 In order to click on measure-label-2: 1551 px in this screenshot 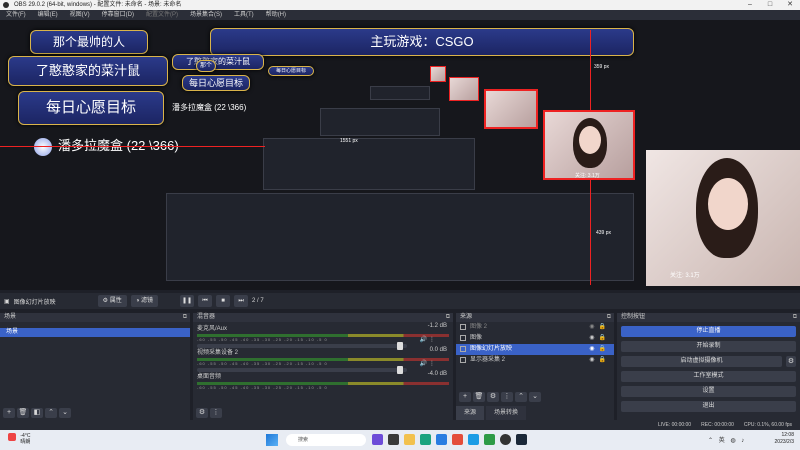, I will do `click(349, 141)`.